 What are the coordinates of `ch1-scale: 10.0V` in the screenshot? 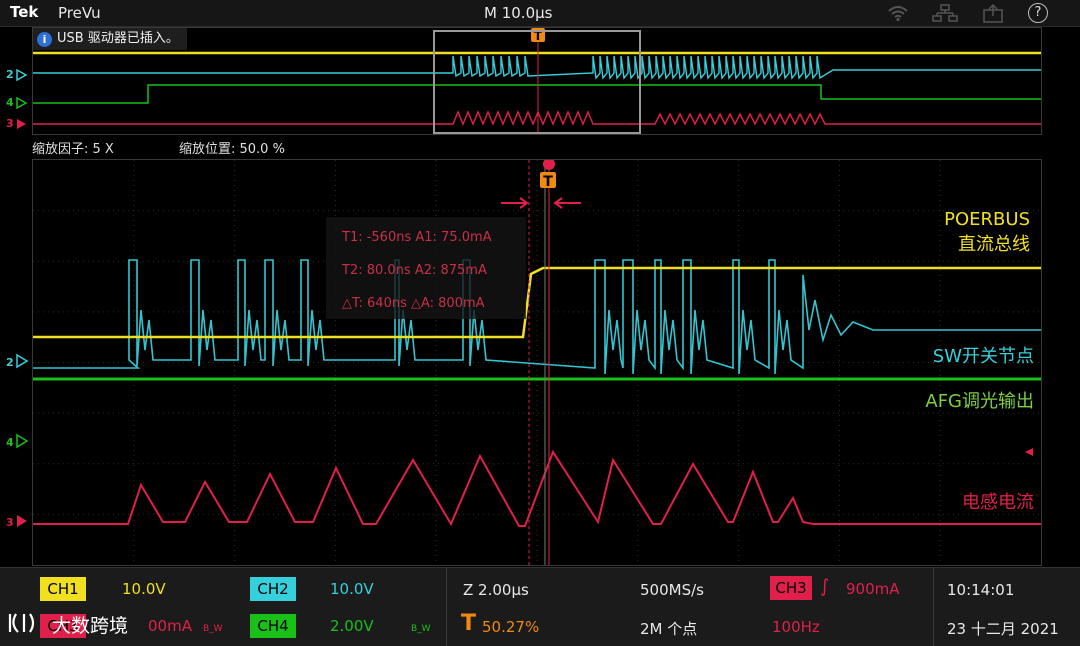 It's located at (144, 589).